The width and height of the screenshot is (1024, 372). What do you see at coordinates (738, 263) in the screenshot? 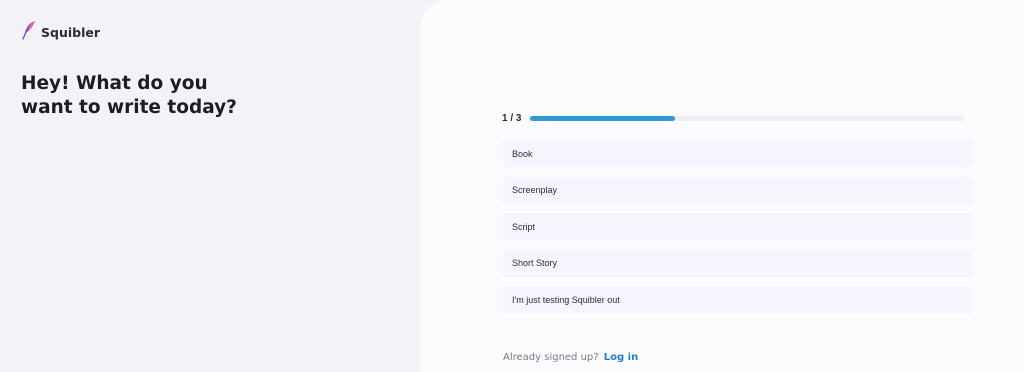
I see `option-short-story: Short Story` at bounding box center [738, 263].